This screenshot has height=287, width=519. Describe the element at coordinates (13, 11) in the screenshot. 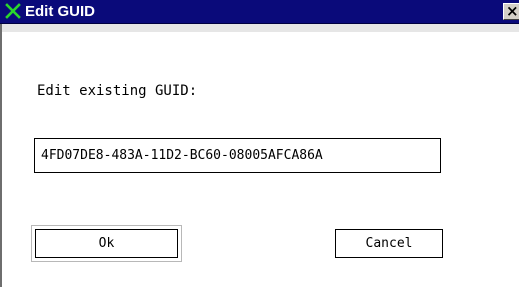

I see `x-mark-icon` at that location.